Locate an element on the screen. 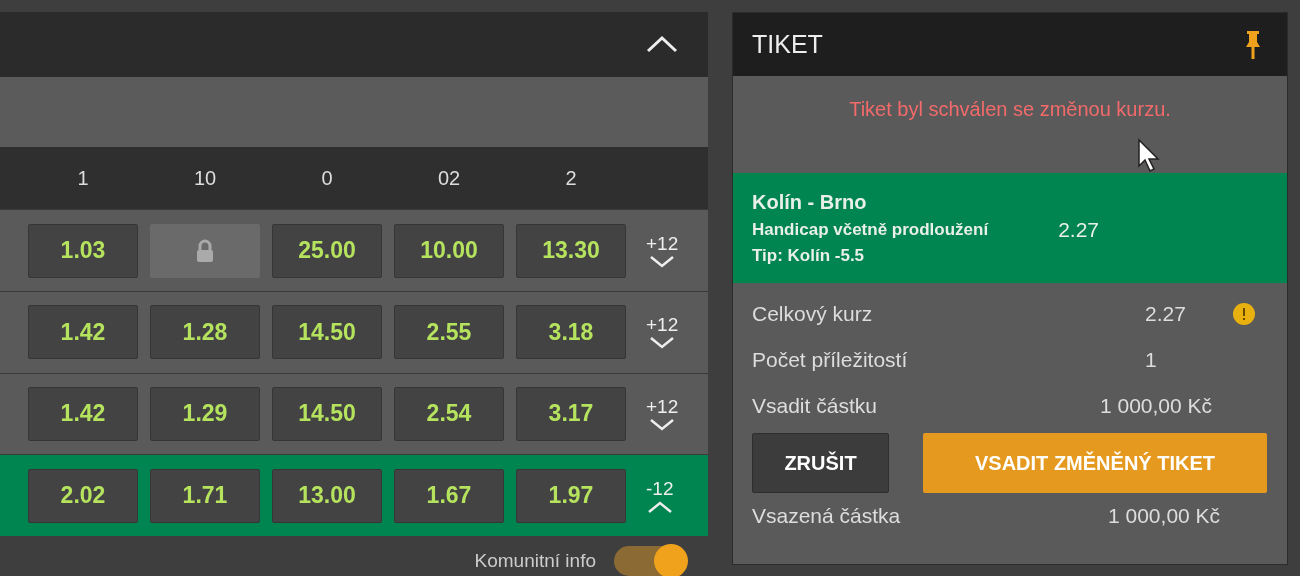 This screenshot has width=1300, height=576. cancel-button: ZRUŠIT is located at coordinates (820, 463).